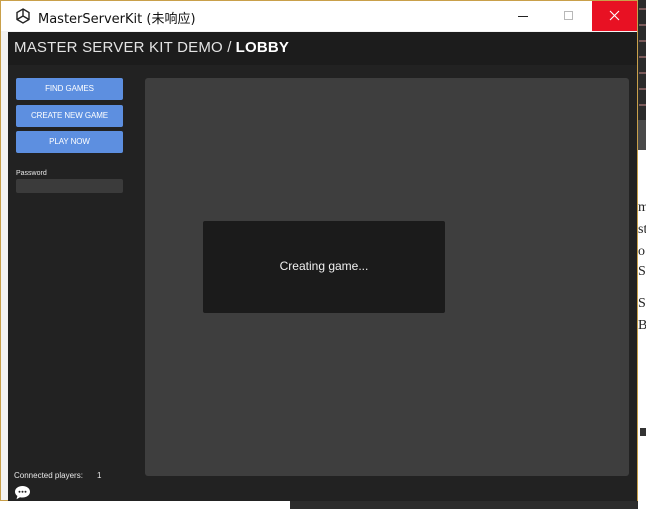  Describe the element at coordinates (69, 142) in the screenshot. I see `play-now-button: PLAY NOW` at that location.